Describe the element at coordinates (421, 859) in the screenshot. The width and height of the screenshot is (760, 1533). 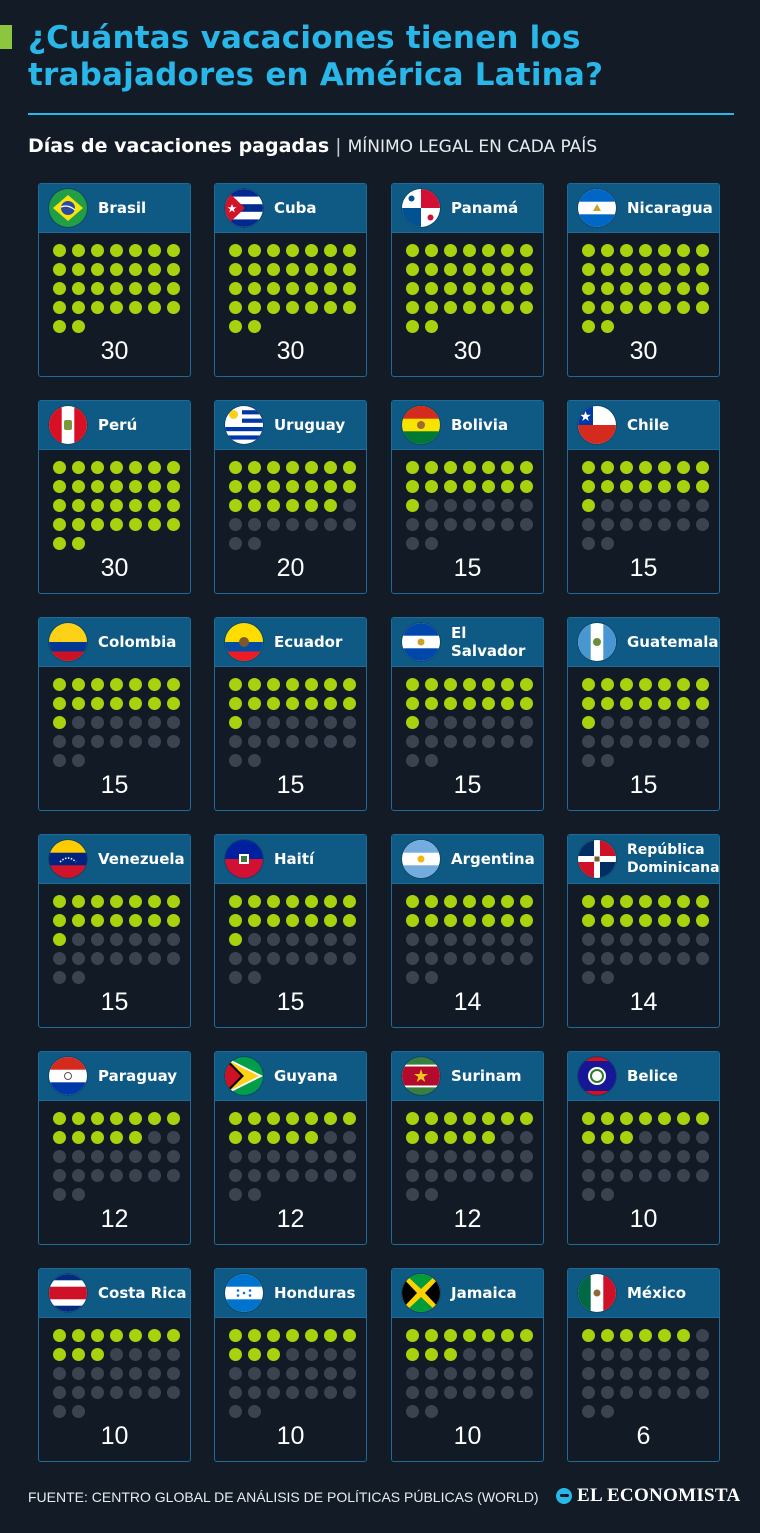
I see `argentina-flag-icon` at that location.